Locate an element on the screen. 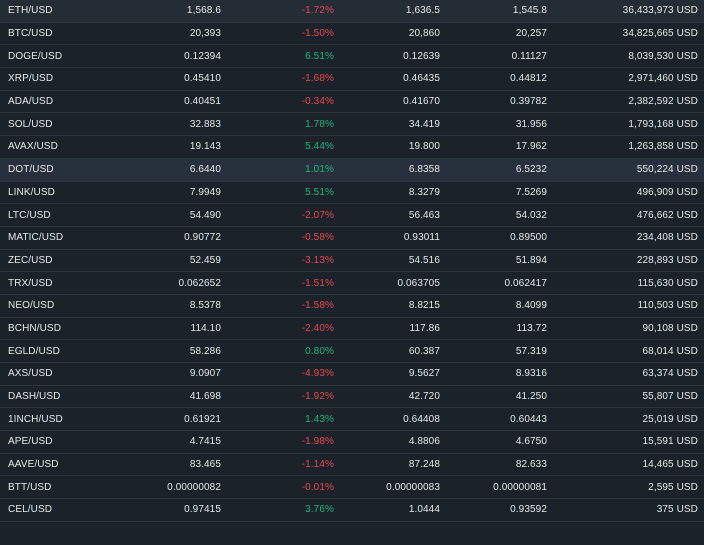  pair-cell: BTT/USD is located at coordinates (30, 487).